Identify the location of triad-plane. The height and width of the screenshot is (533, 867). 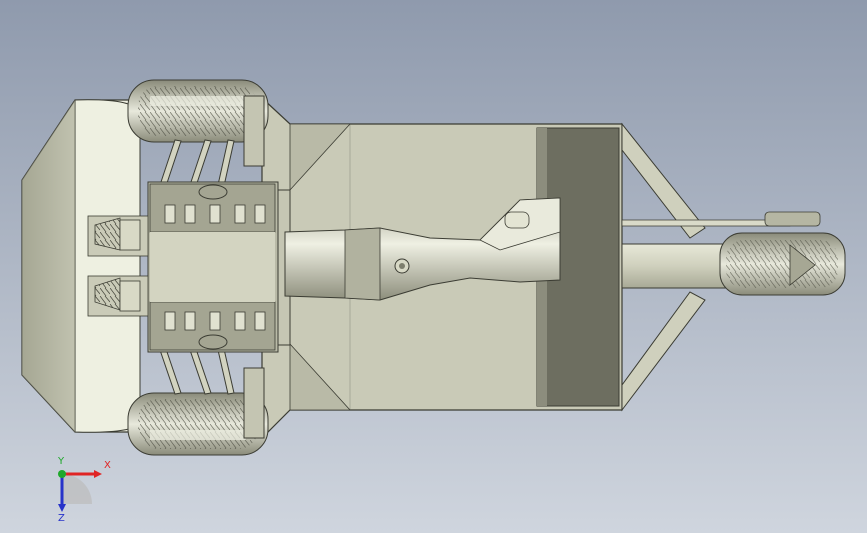
(77, 489).